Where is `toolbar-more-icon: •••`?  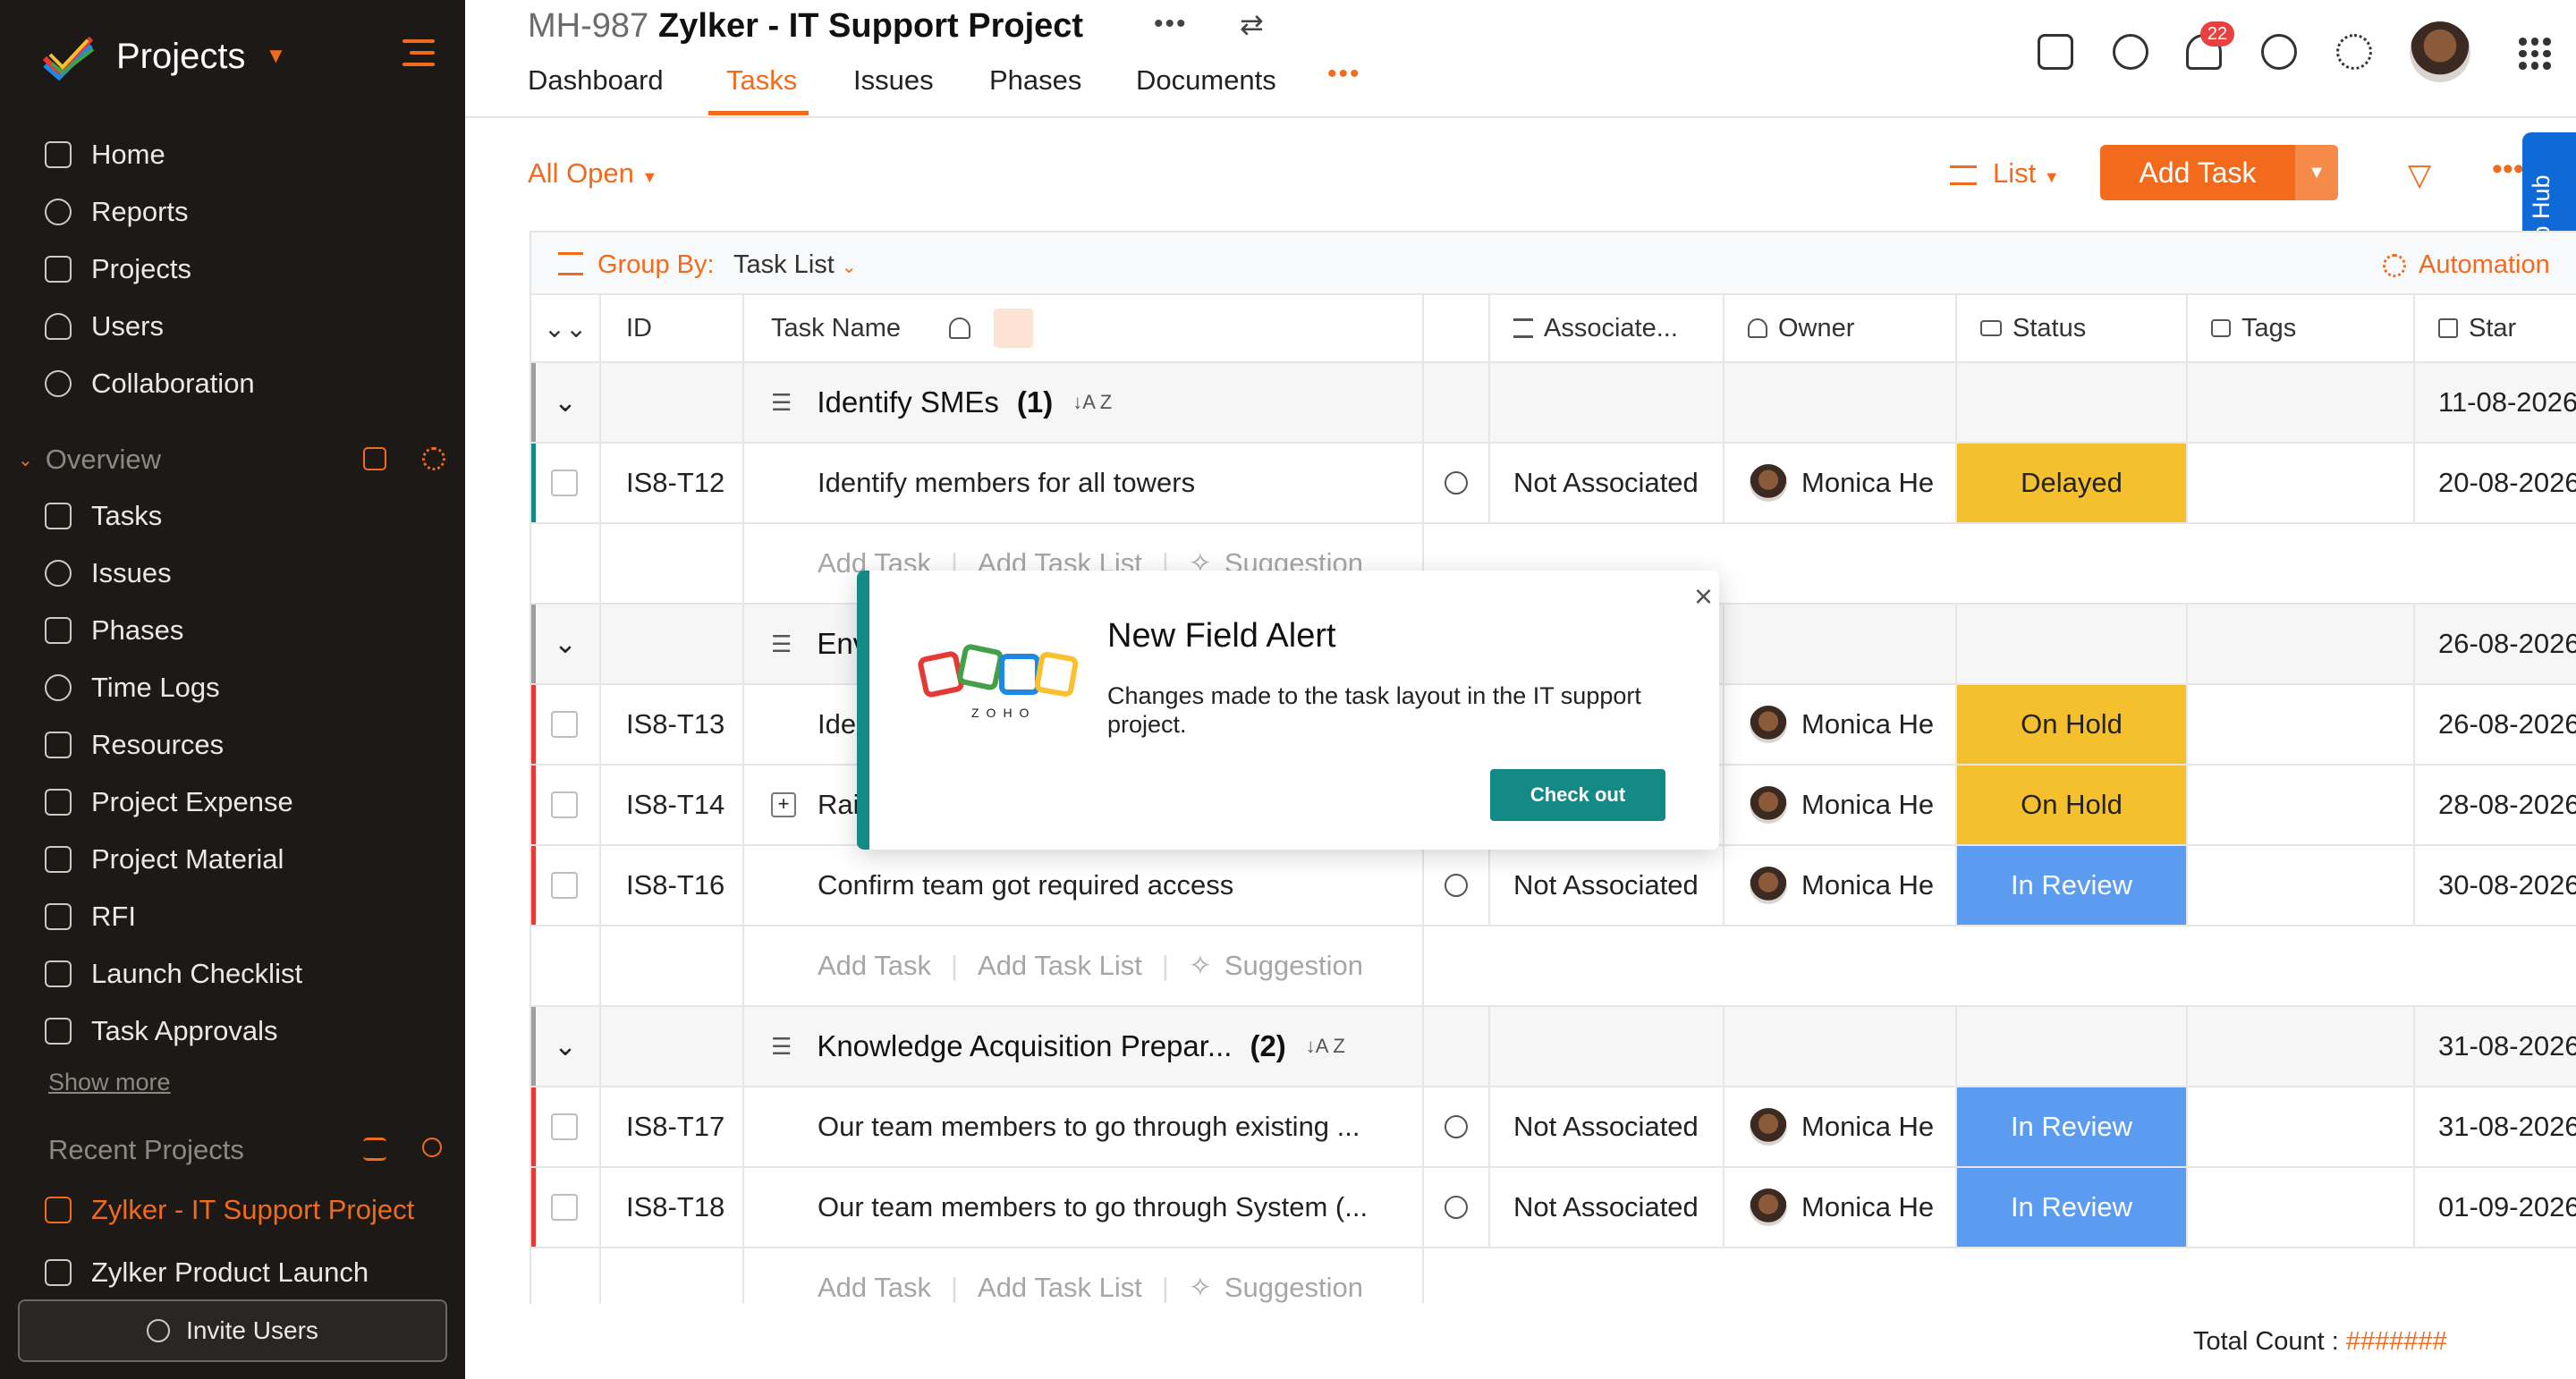
toolbar-more-icon: ••• is located at coordinates (2508, 169).